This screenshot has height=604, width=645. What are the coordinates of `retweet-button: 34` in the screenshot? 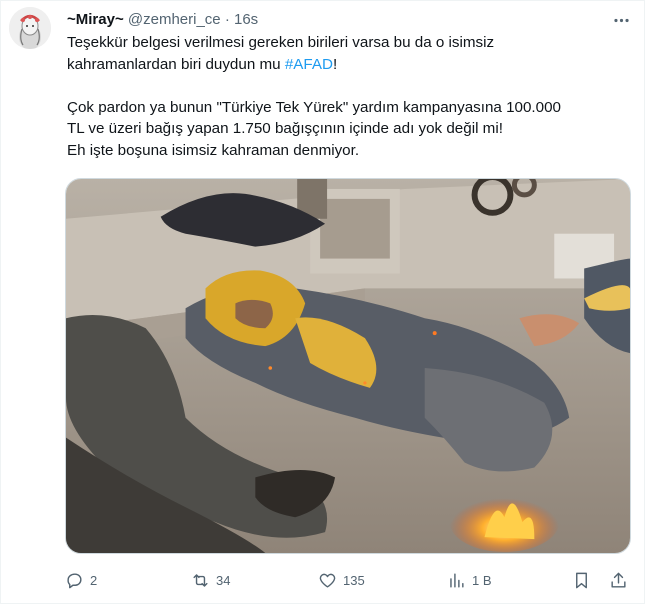 It's located at (210, 580).